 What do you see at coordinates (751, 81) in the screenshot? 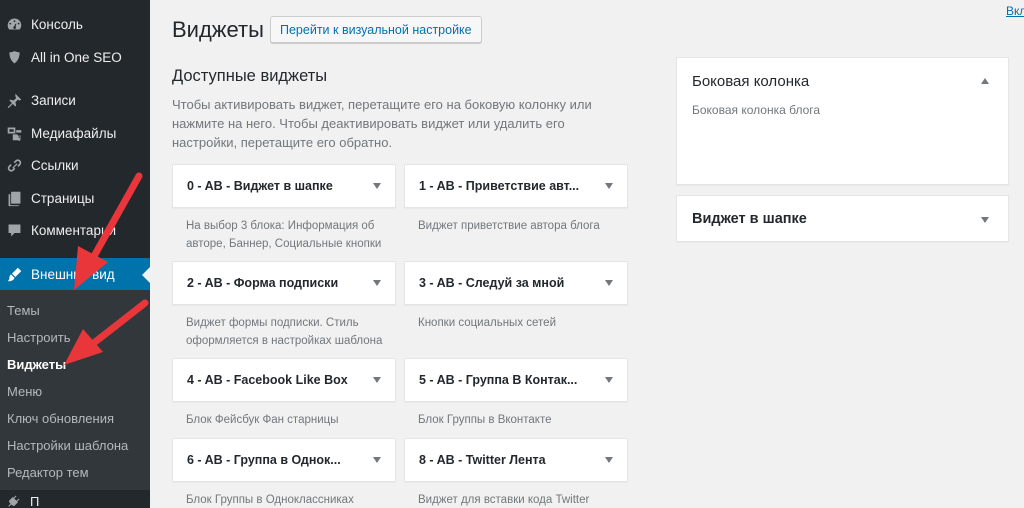
I see `widget-area-title: Боковая колонка` at bounding box center [751, 81].